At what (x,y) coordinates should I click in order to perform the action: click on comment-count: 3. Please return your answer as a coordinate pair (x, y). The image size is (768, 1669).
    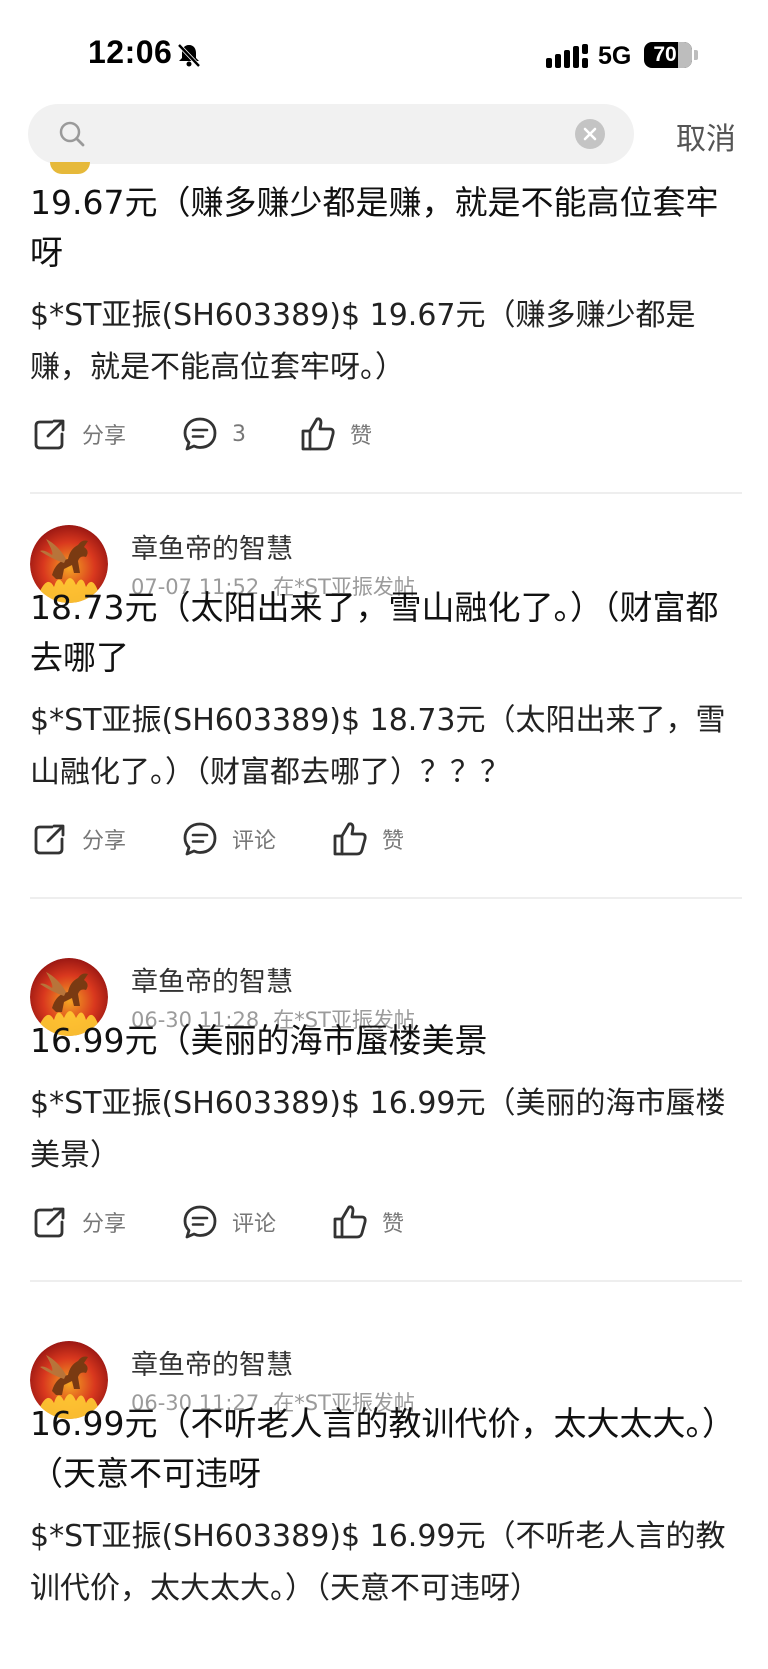
    Looking at the image, I should click on (239, 434).